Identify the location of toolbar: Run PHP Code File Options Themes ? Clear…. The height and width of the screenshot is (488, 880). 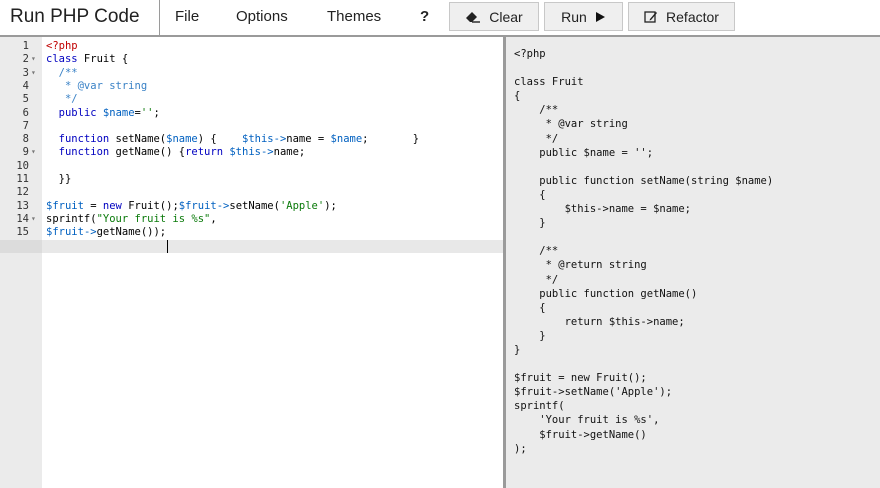
(440, 17).